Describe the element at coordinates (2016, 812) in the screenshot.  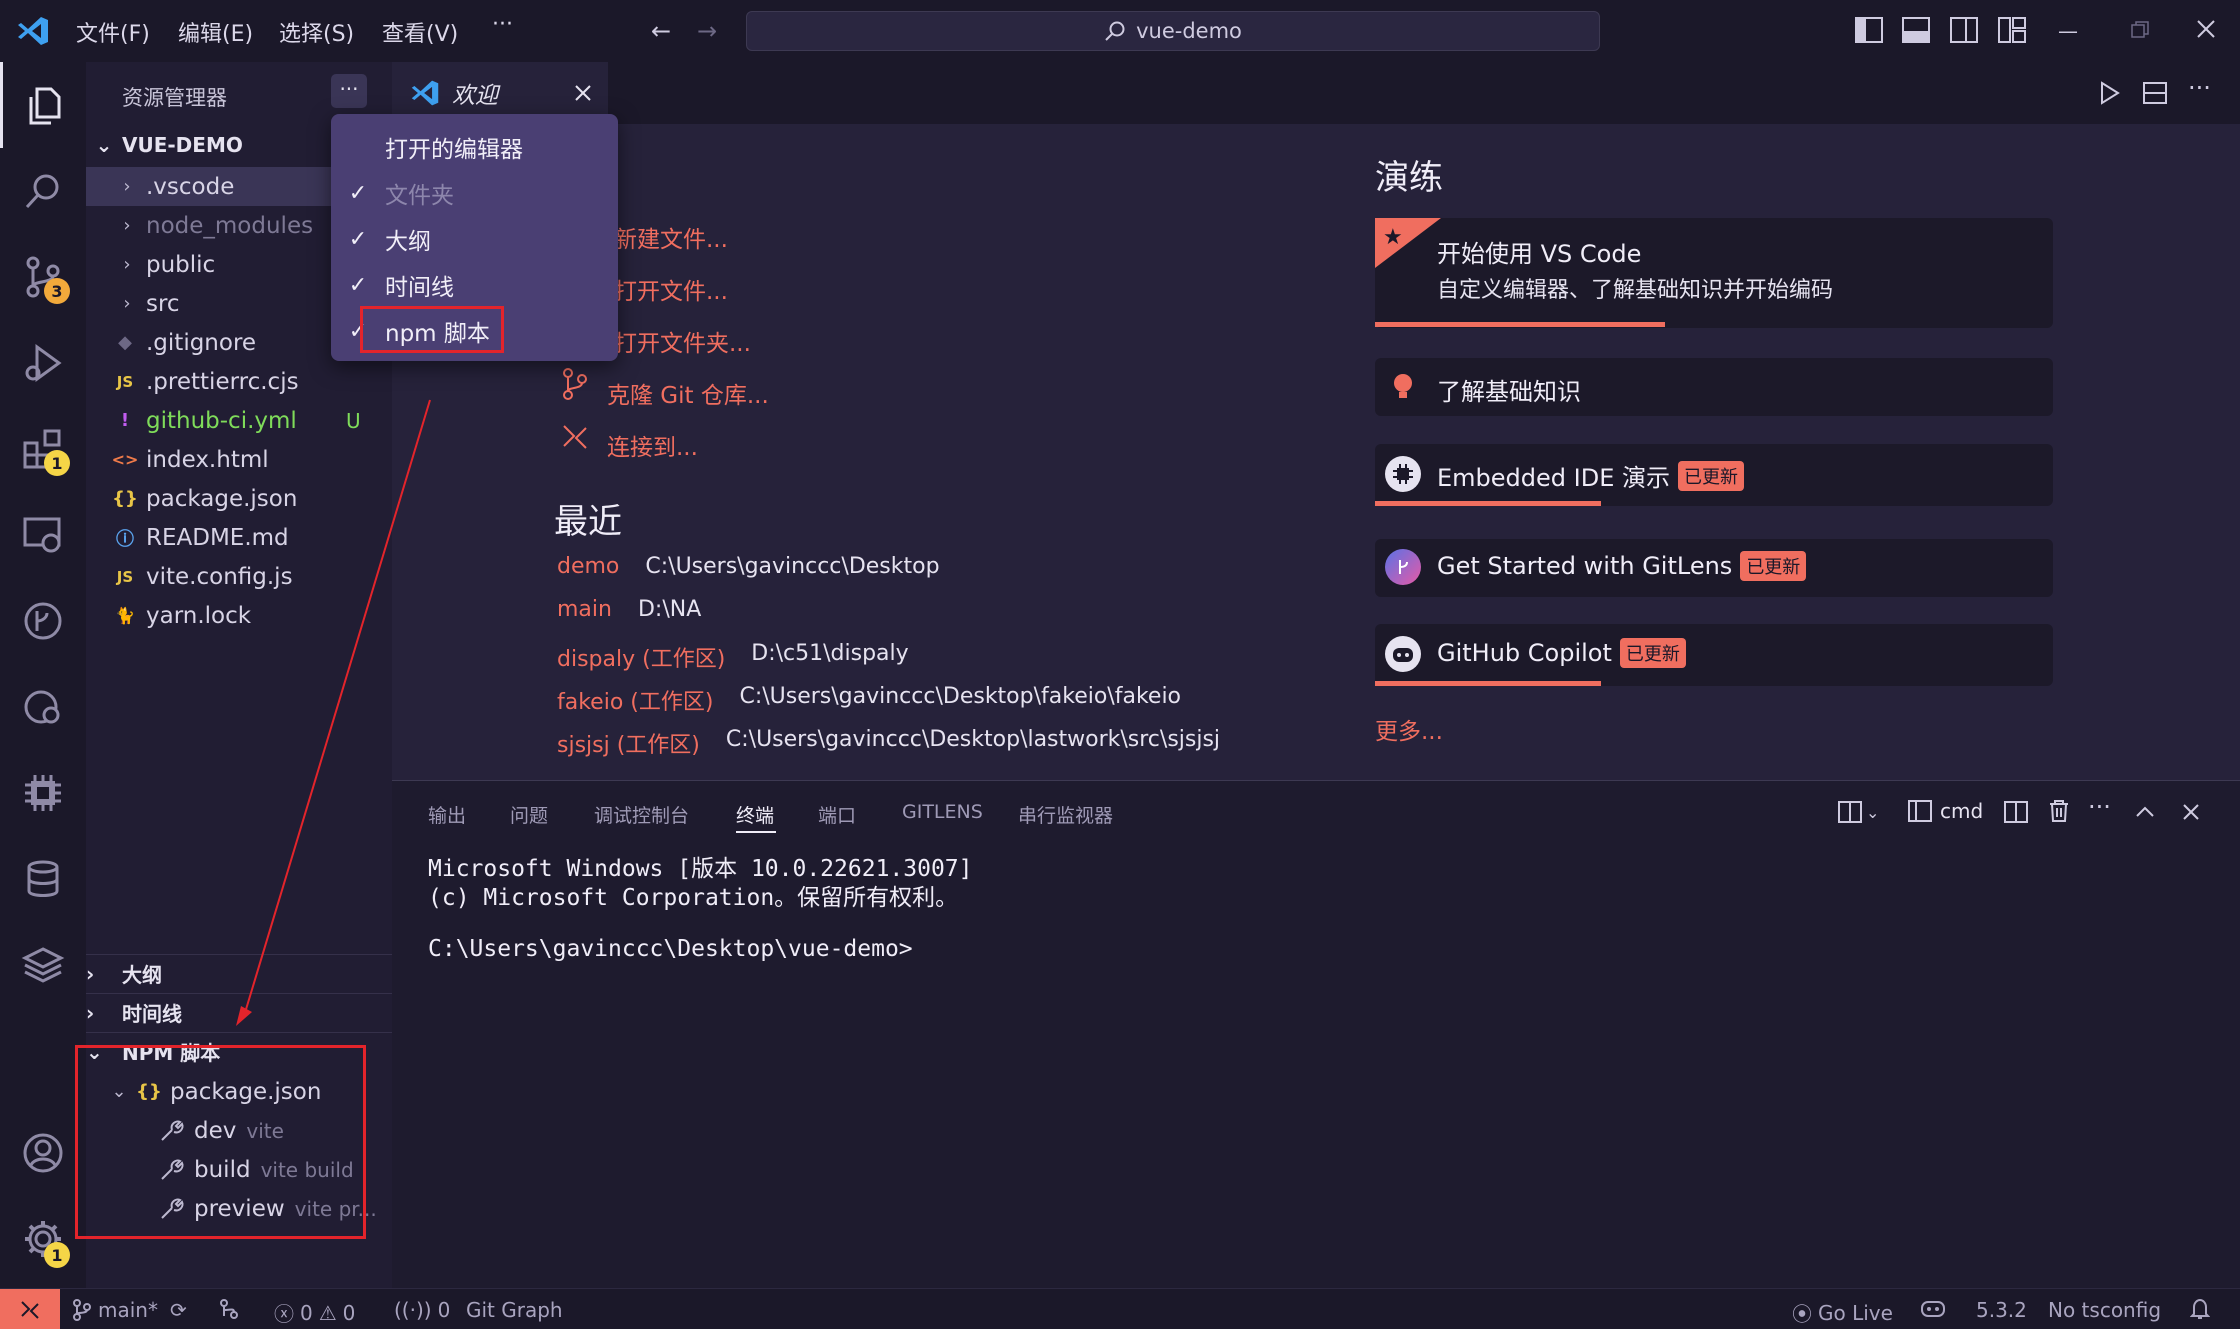
I see `split-terminal-icon` at that location.